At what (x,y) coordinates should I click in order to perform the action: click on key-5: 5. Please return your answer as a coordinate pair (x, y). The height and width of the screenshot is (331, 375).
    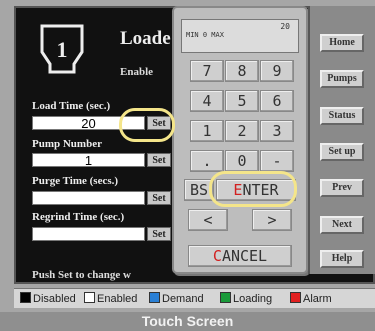
    Looking at the image, I should click on (242, 101).